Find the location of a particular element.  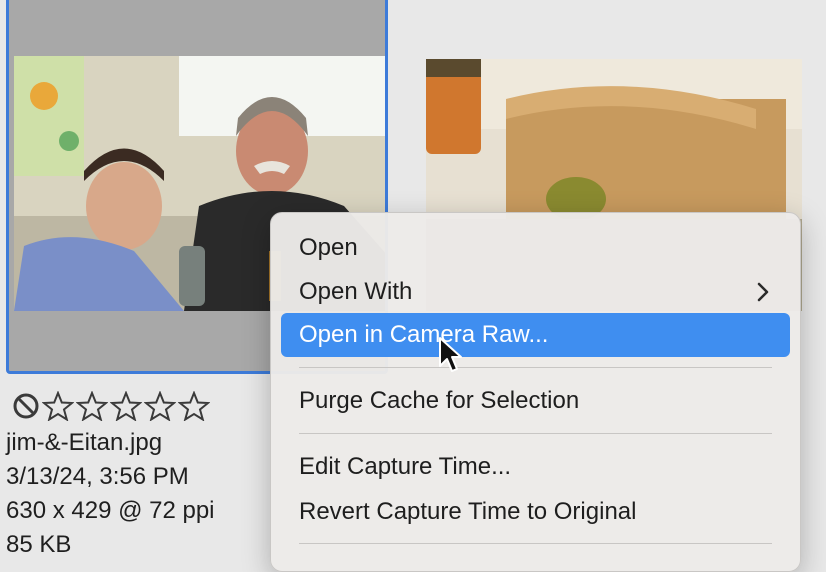

file-size: 85 KB is located at coordinates (39, 544).